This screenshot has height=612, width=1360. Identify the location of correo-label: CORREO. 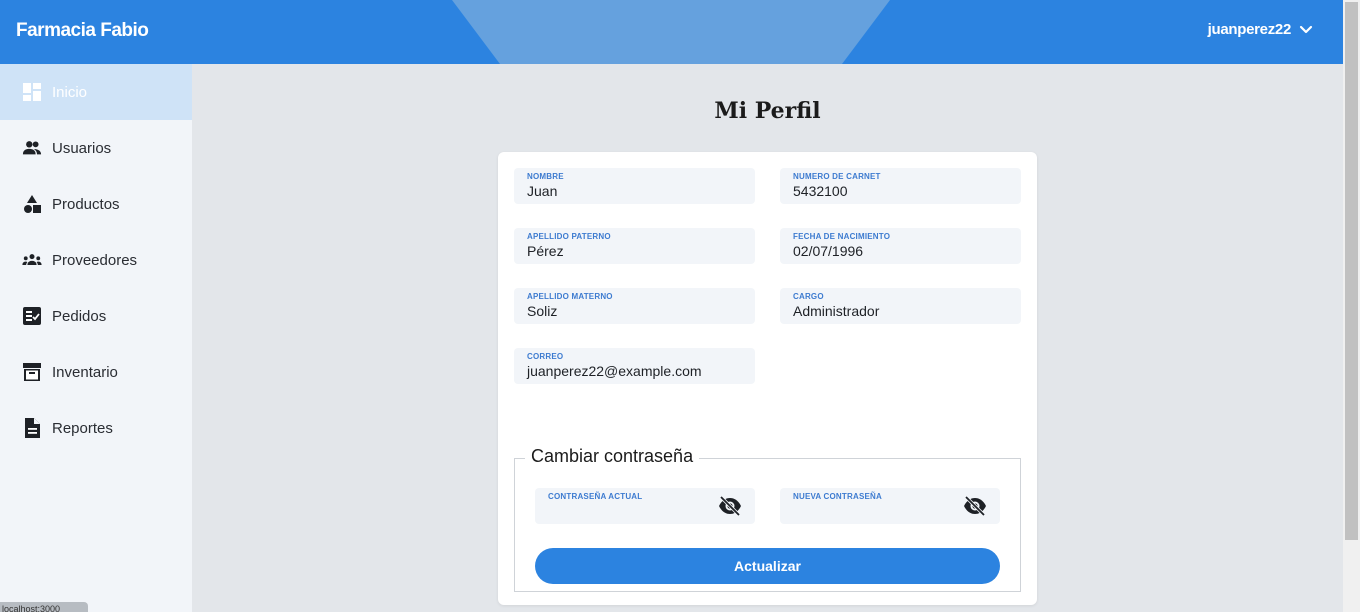
(545, 356).